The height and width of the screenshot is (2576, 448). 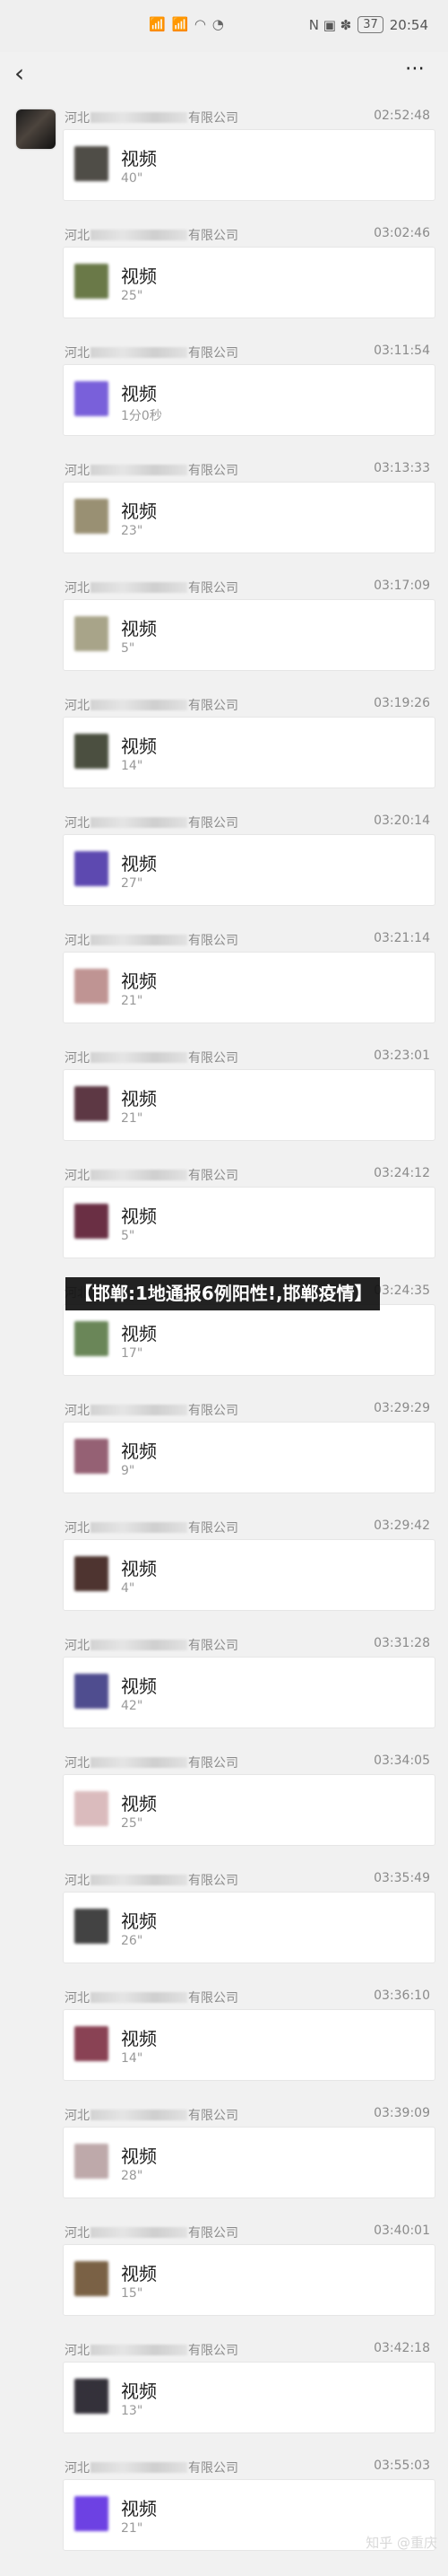 What do you see at coordinates (132, 178) in the screenshot?
I see `video-duration: 40"` at bounding box center [132, 178].